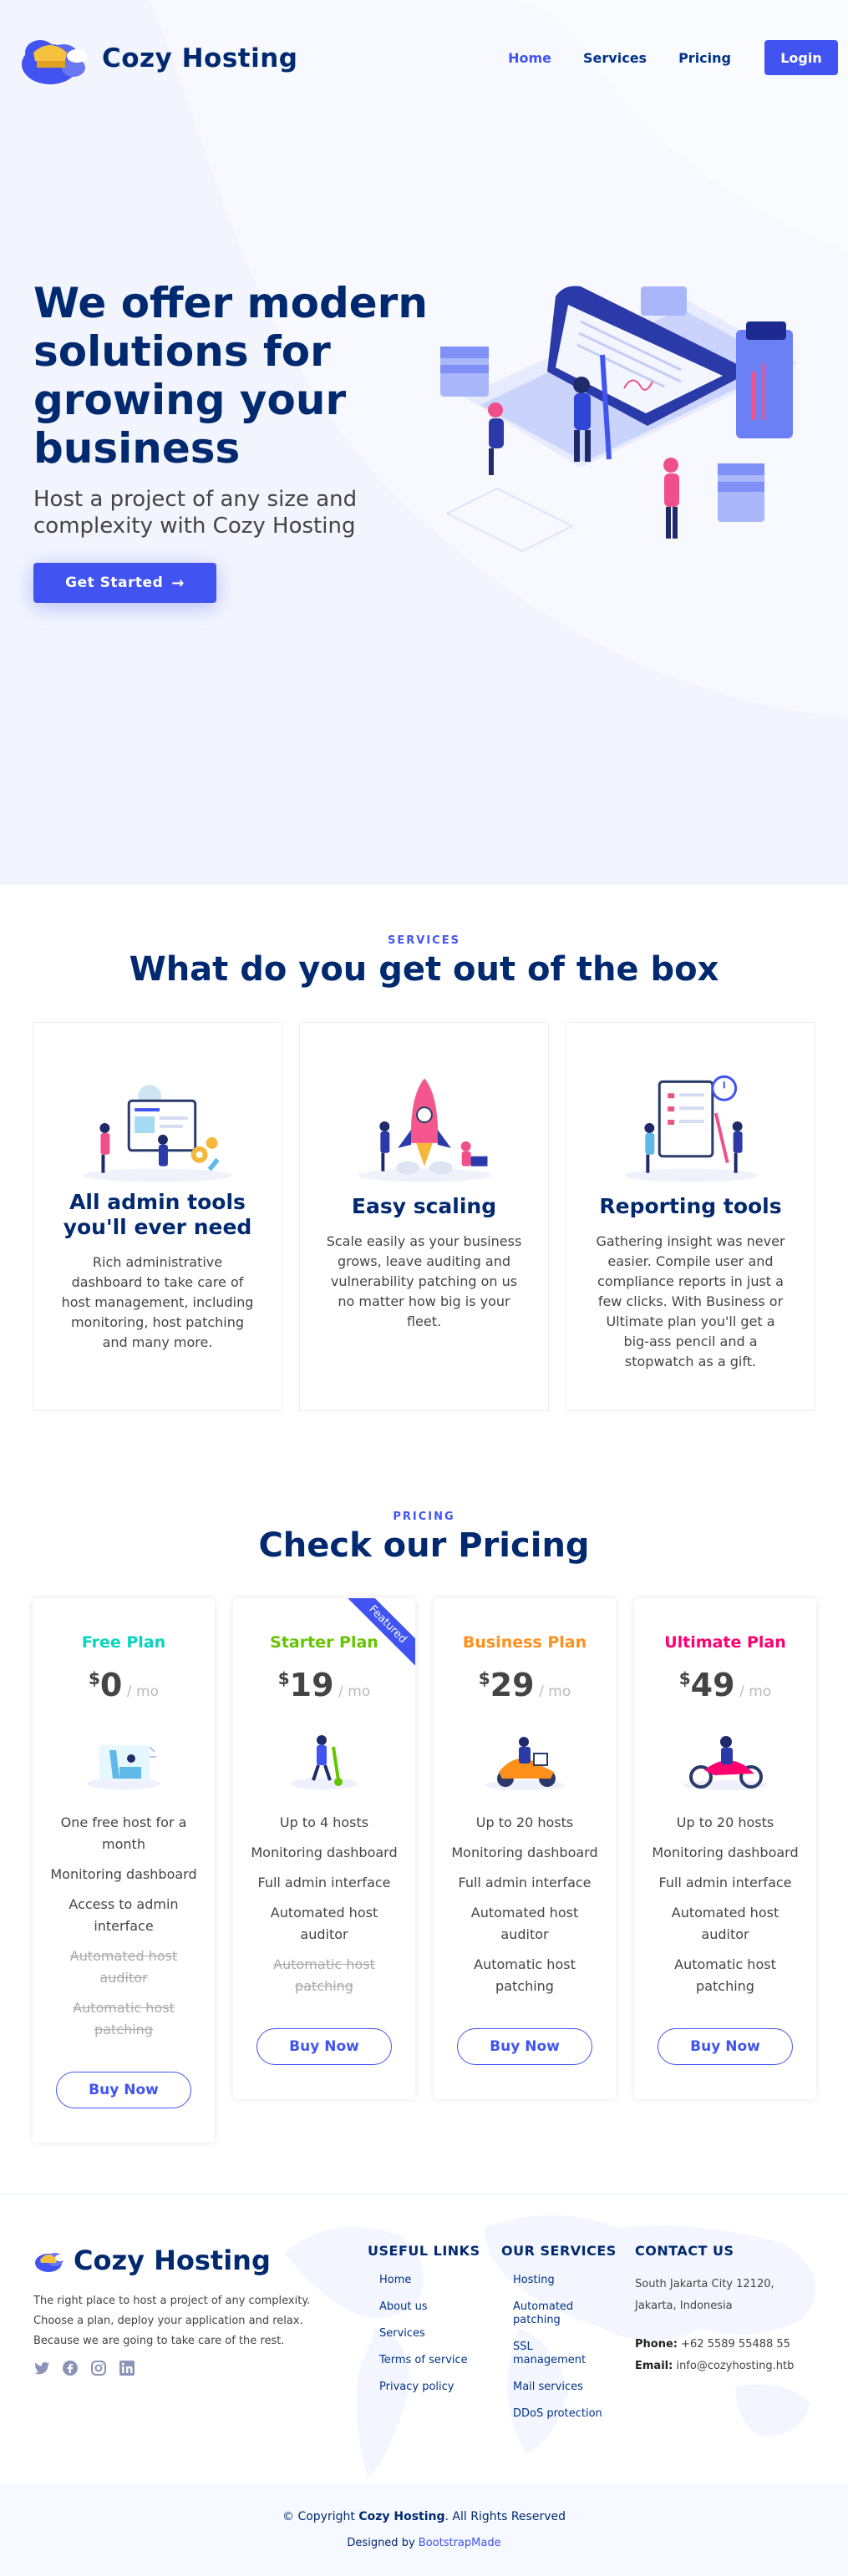 The image size is (848, 2576). What do you see at coordinates (424, 2280) in the screenshot?
I see `footer-link-home: Home` at bounding box center [424, 2280].